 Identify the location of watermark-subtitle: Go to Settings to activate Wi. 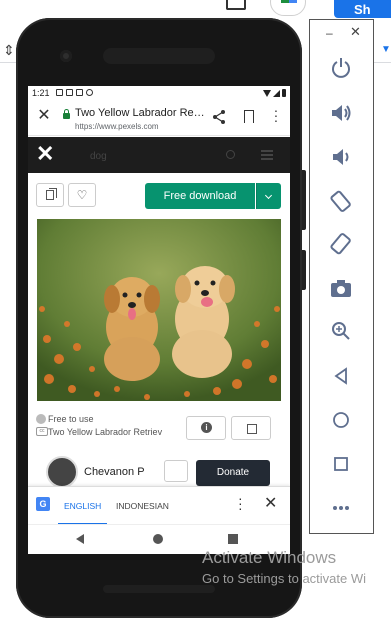
(284, 578).